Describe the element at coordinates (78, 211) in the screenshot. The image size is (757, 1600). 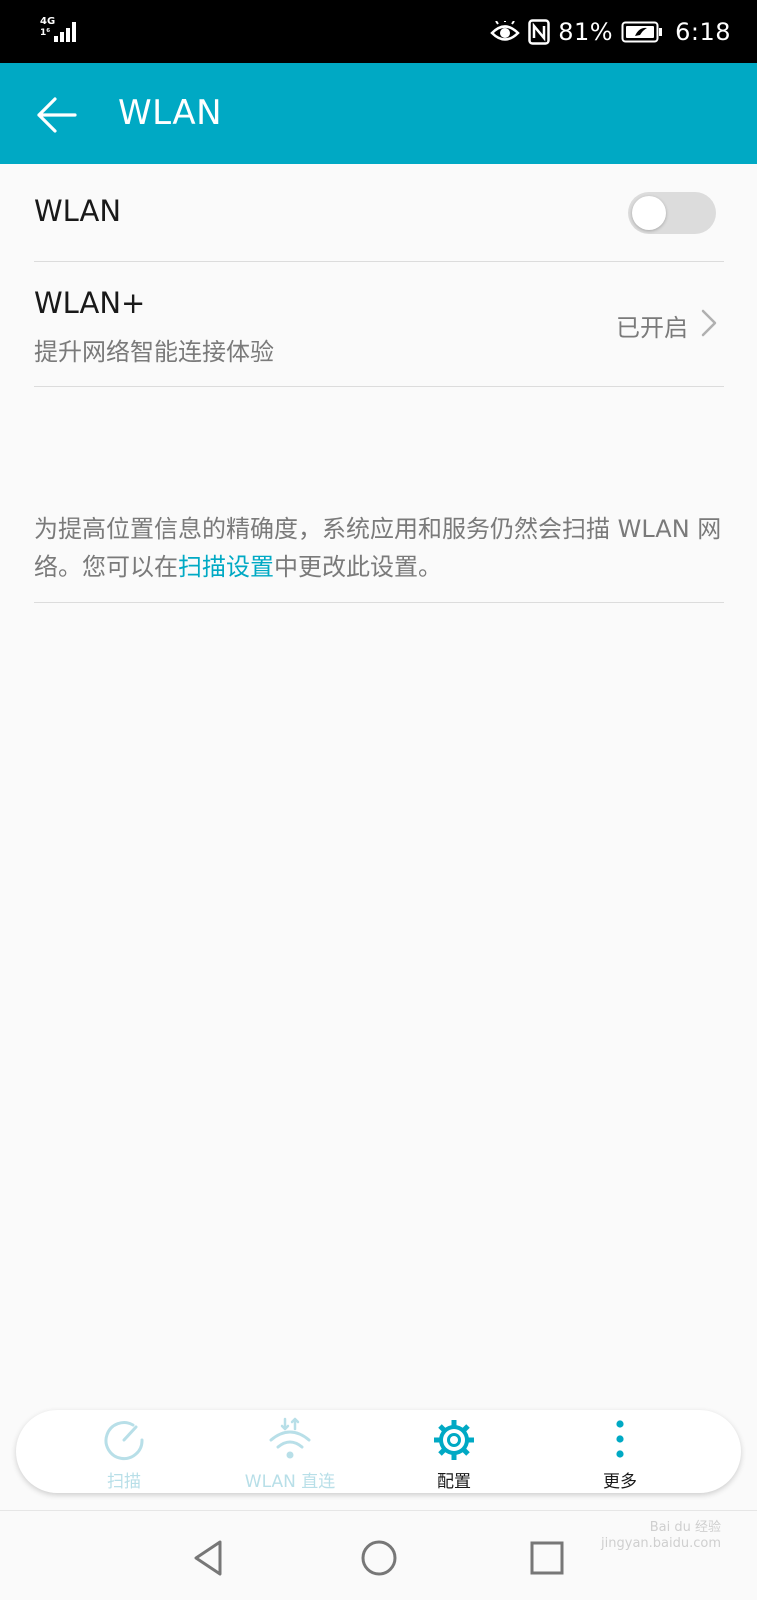
I see `wlan-label: WLAN` at that location.